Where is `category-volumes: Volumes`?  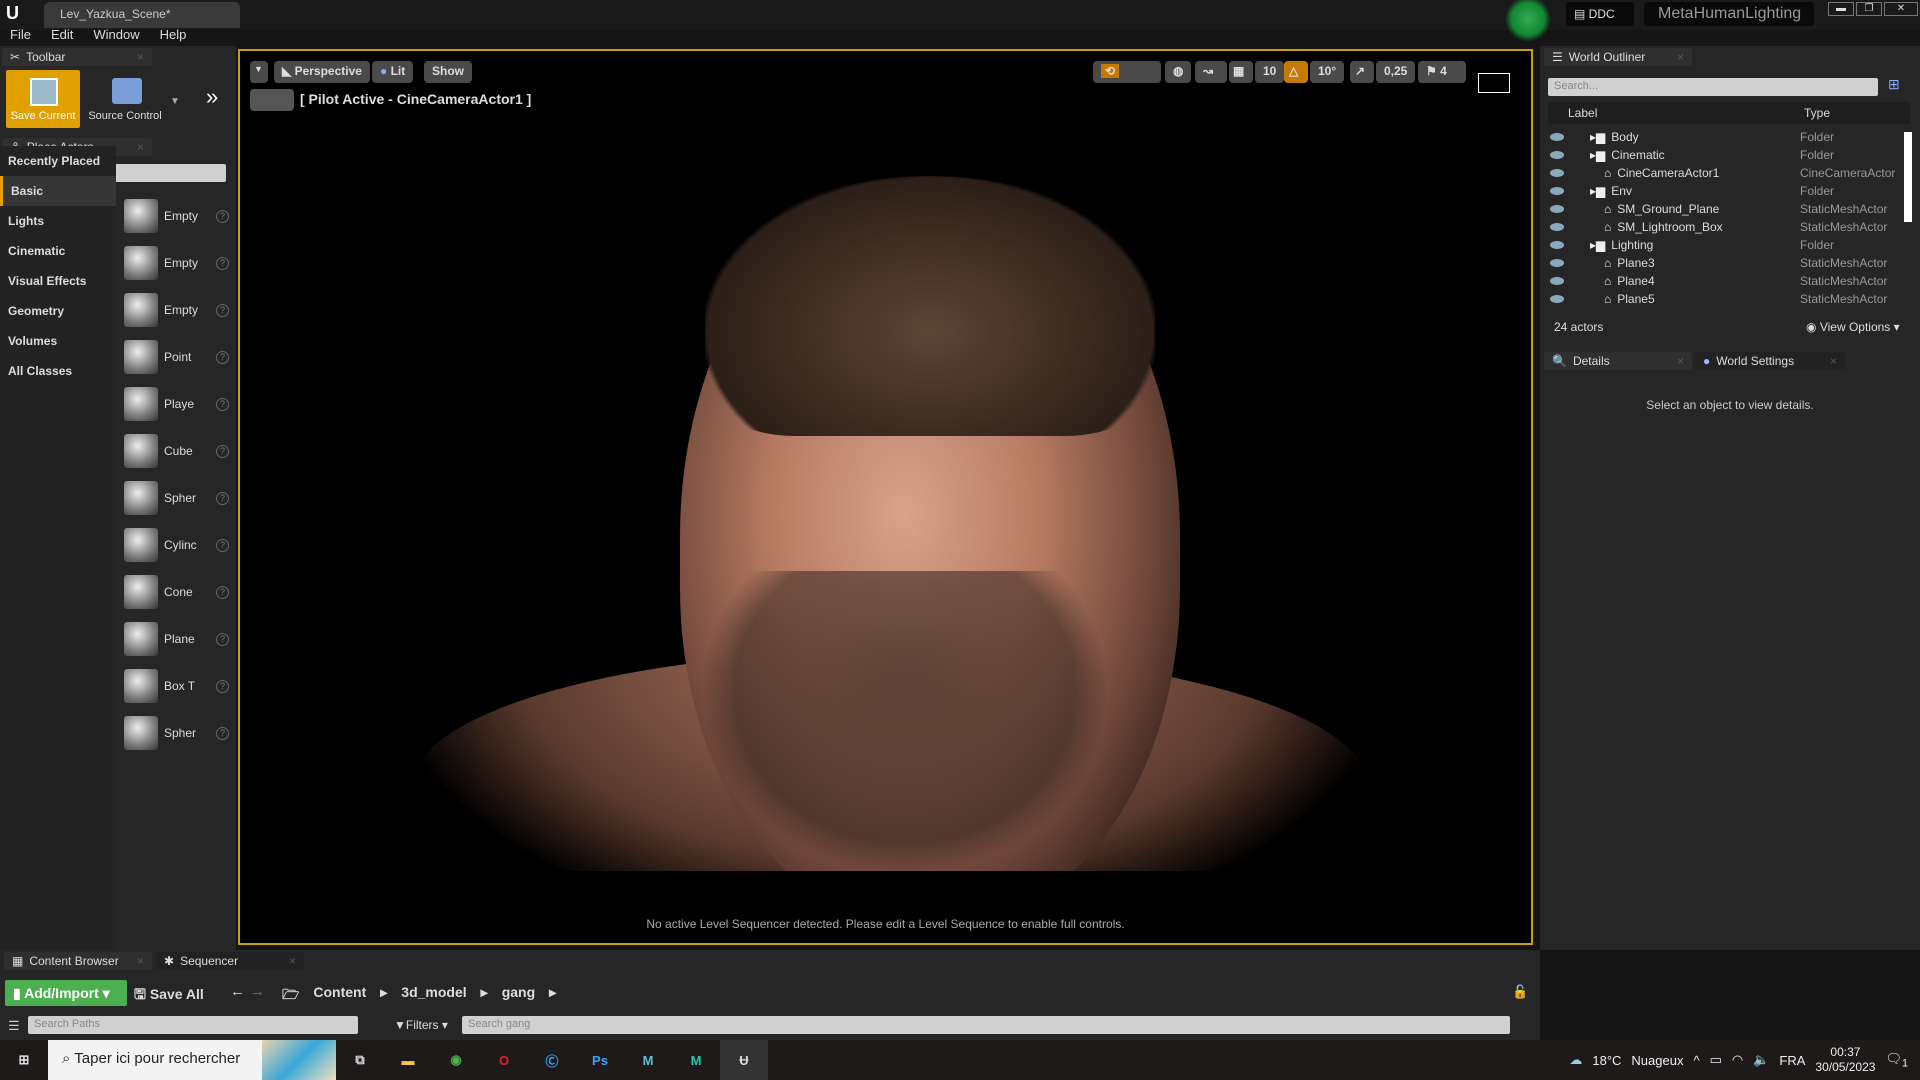 category-volumes: Volumes is located at coordinates (58, 341).